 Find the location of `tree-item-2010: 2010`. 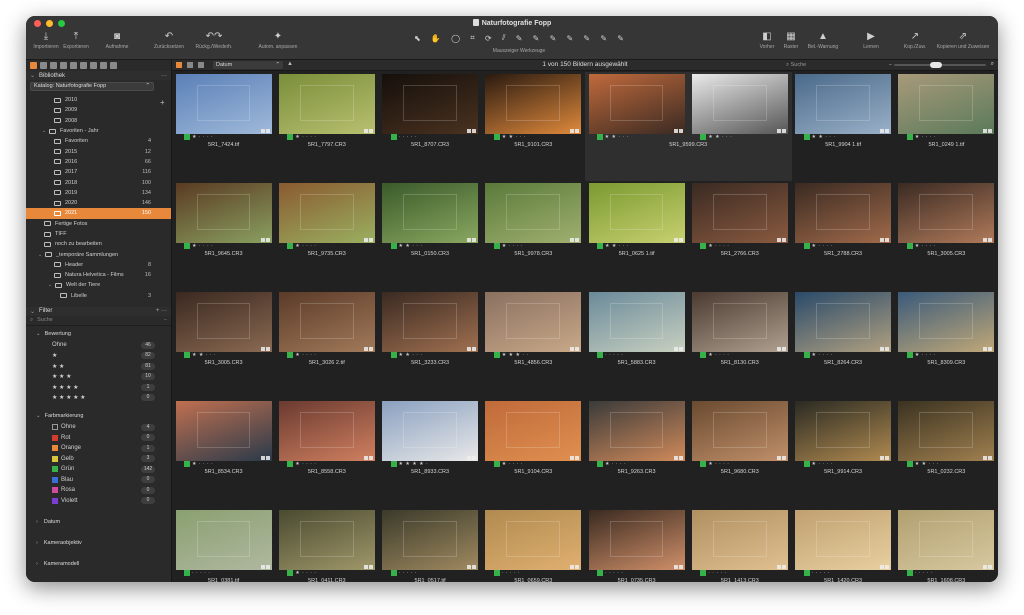

tree-item-2010: 2010 is located at coordinates (98, 100).